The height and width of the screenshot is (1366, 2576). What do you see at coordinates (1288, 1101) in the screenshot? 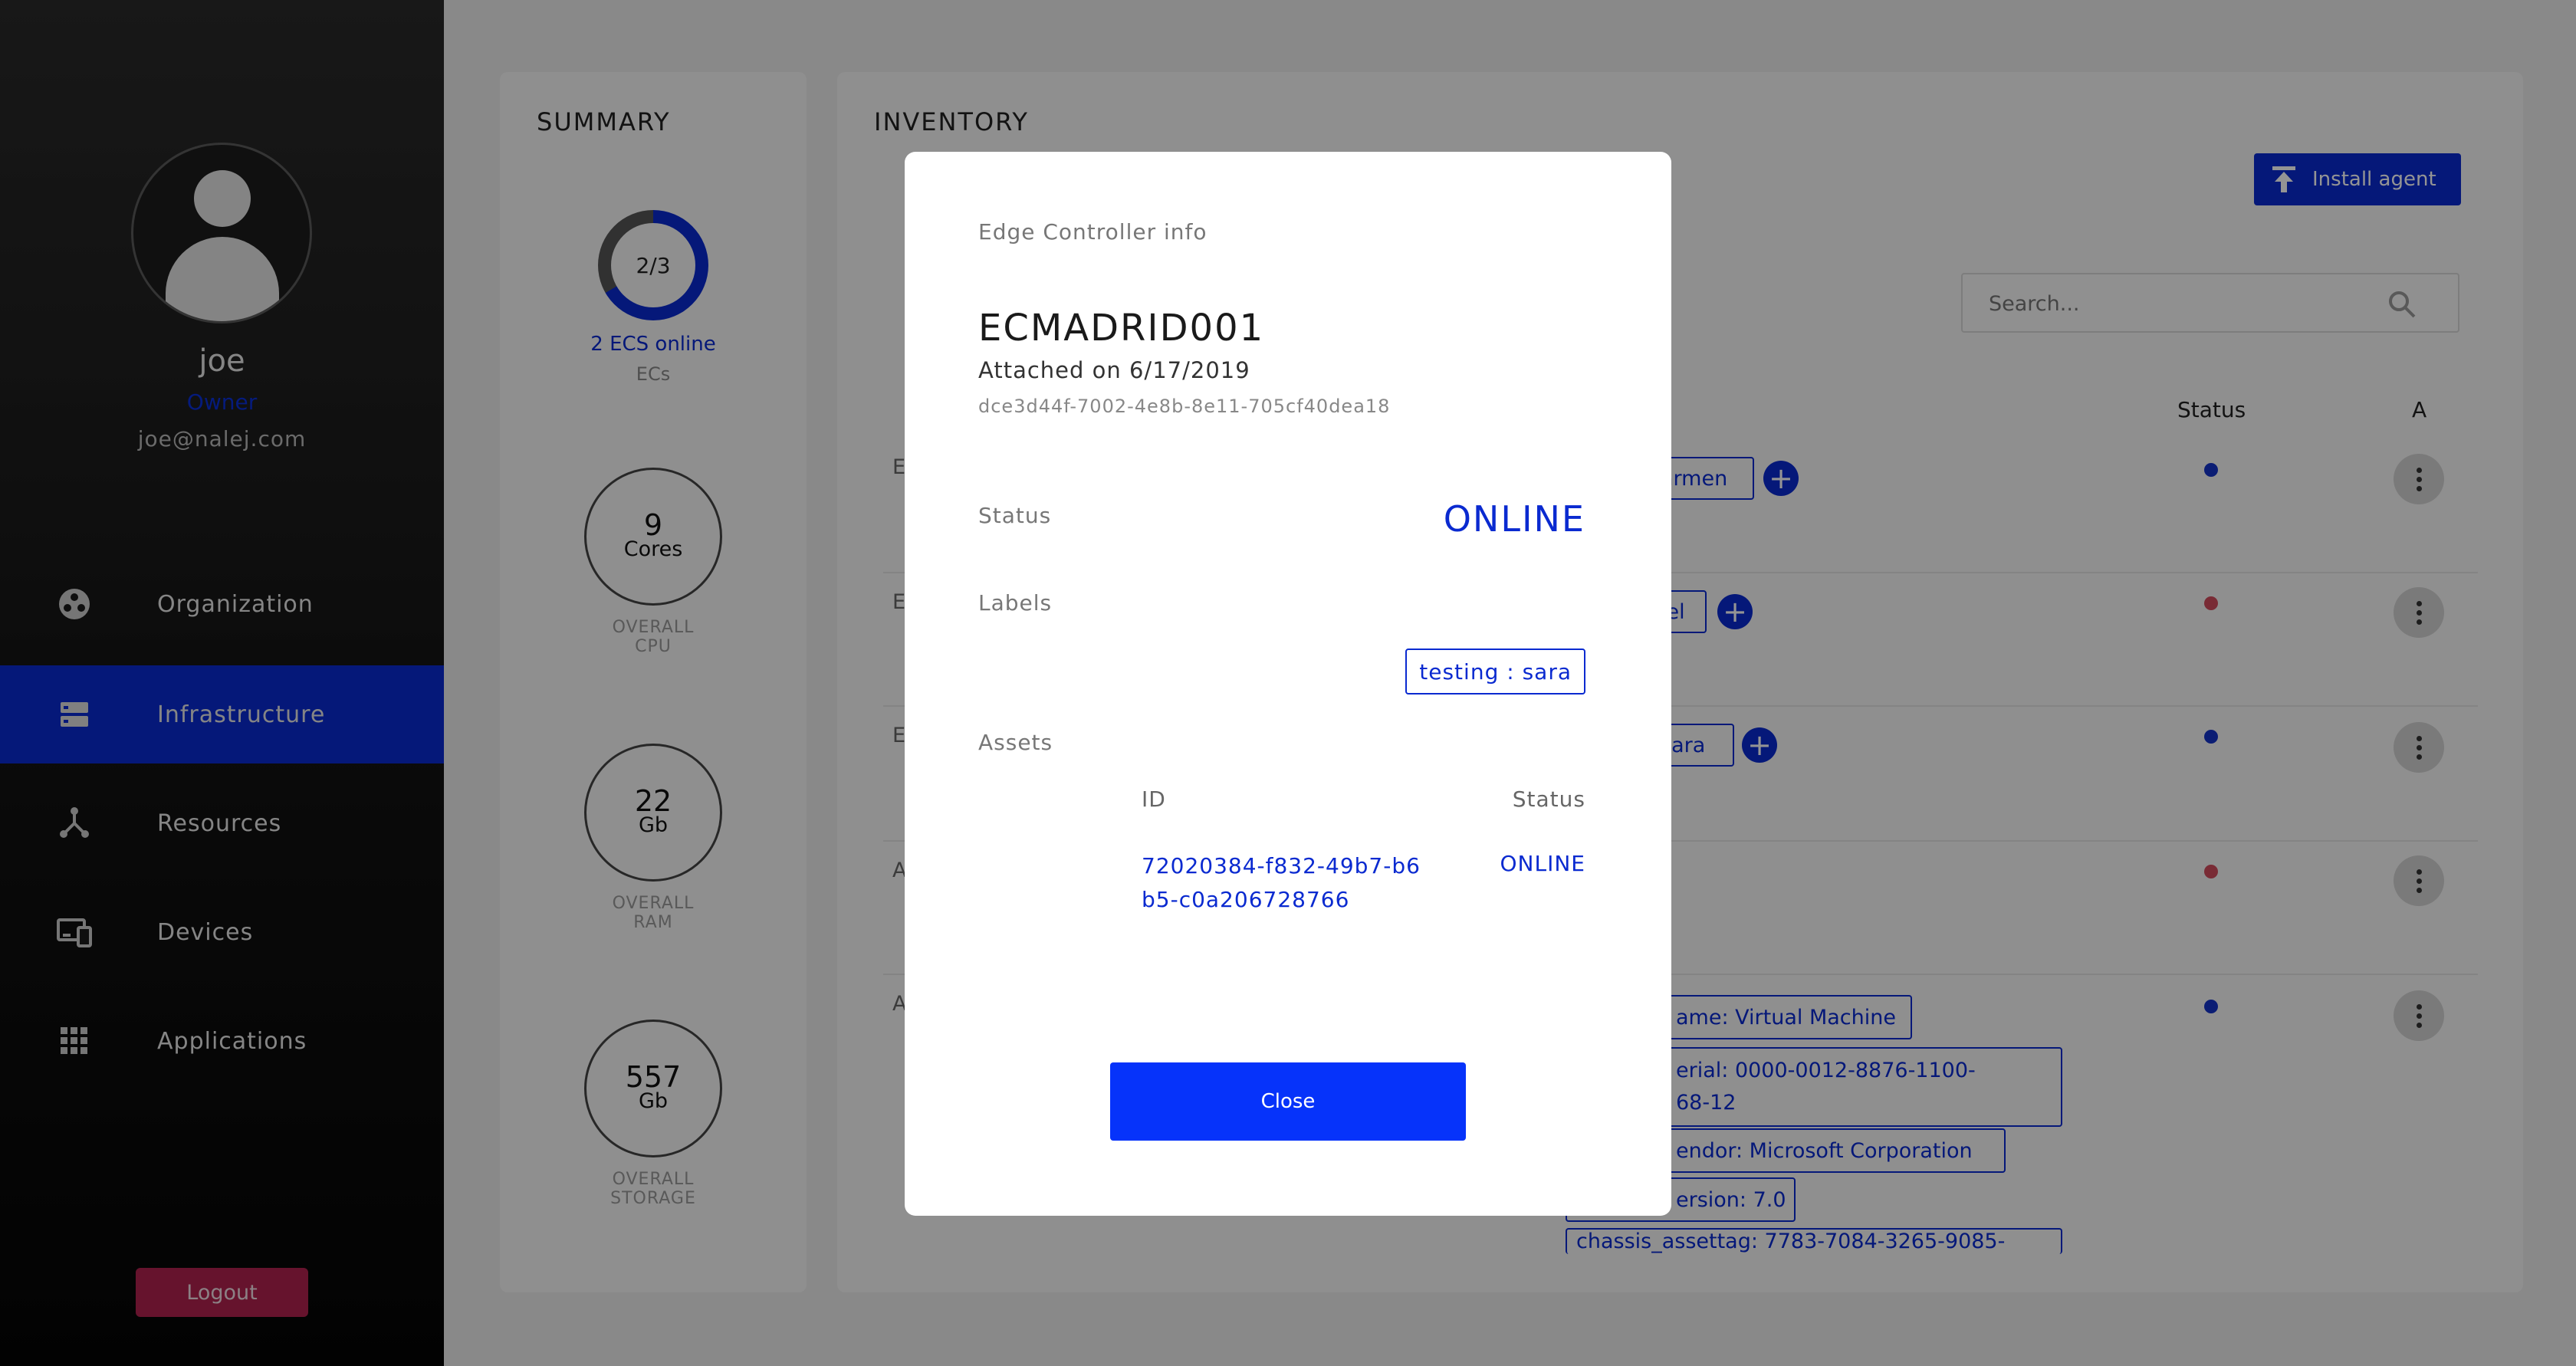
I see `close-button: Close` at bounding box center [1288, 1101].